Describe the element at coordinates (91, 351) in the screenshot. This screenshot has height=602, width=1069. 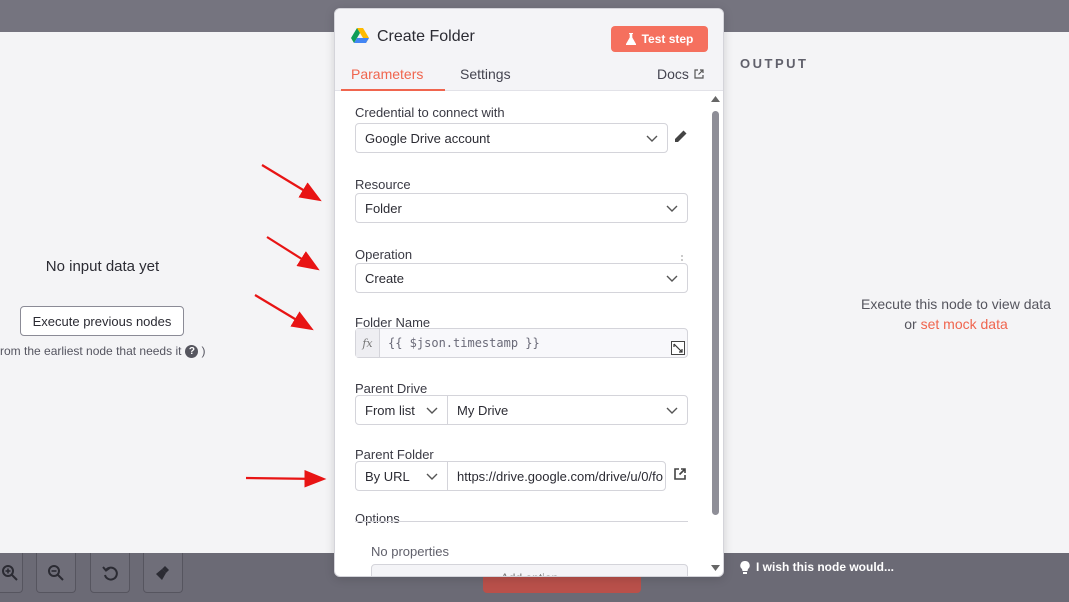
I see `earliest-node-note-text: rom the earliest node that needs it` at that location.